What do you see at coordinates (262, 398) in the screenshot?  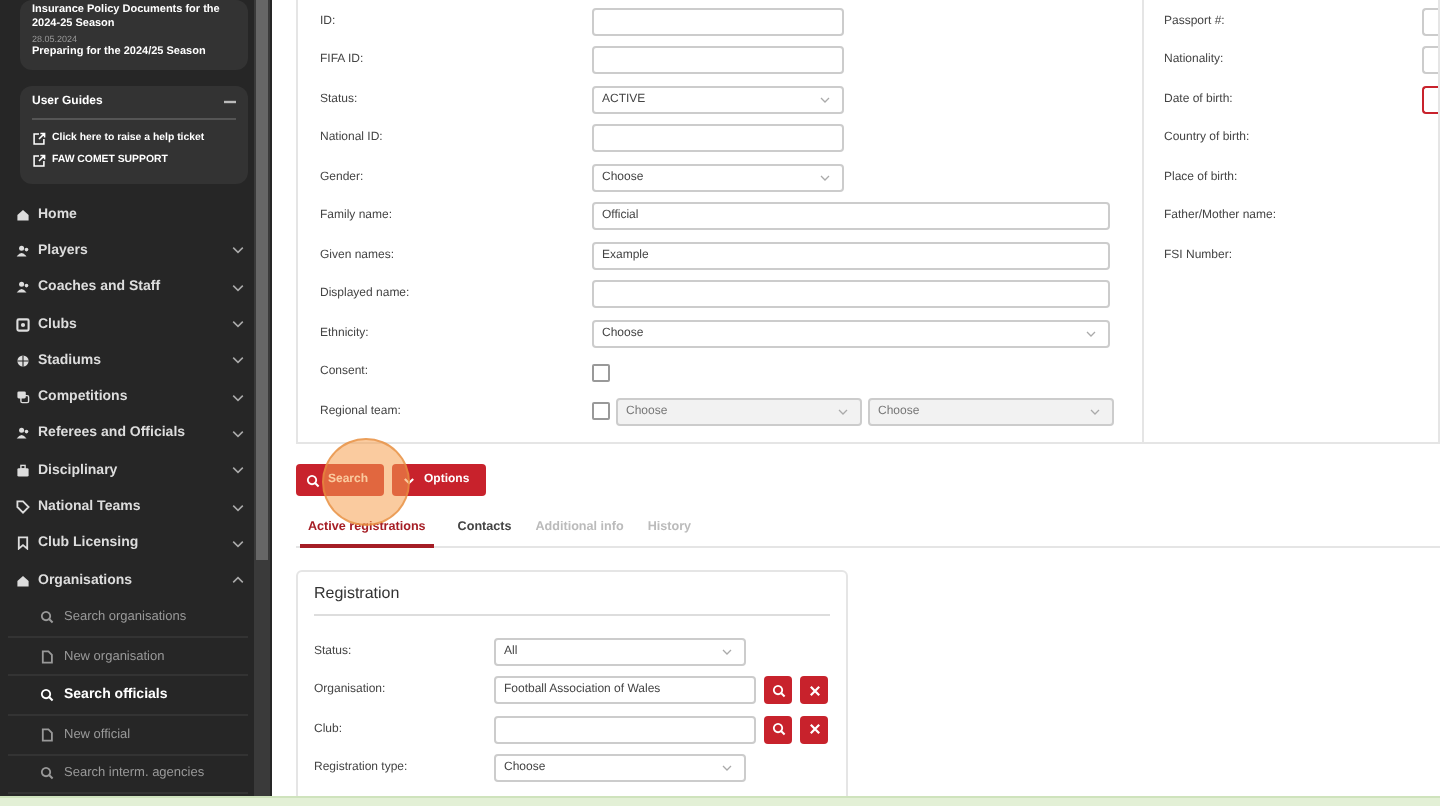 I see `scrollbar` at bounding box center [262, 398].